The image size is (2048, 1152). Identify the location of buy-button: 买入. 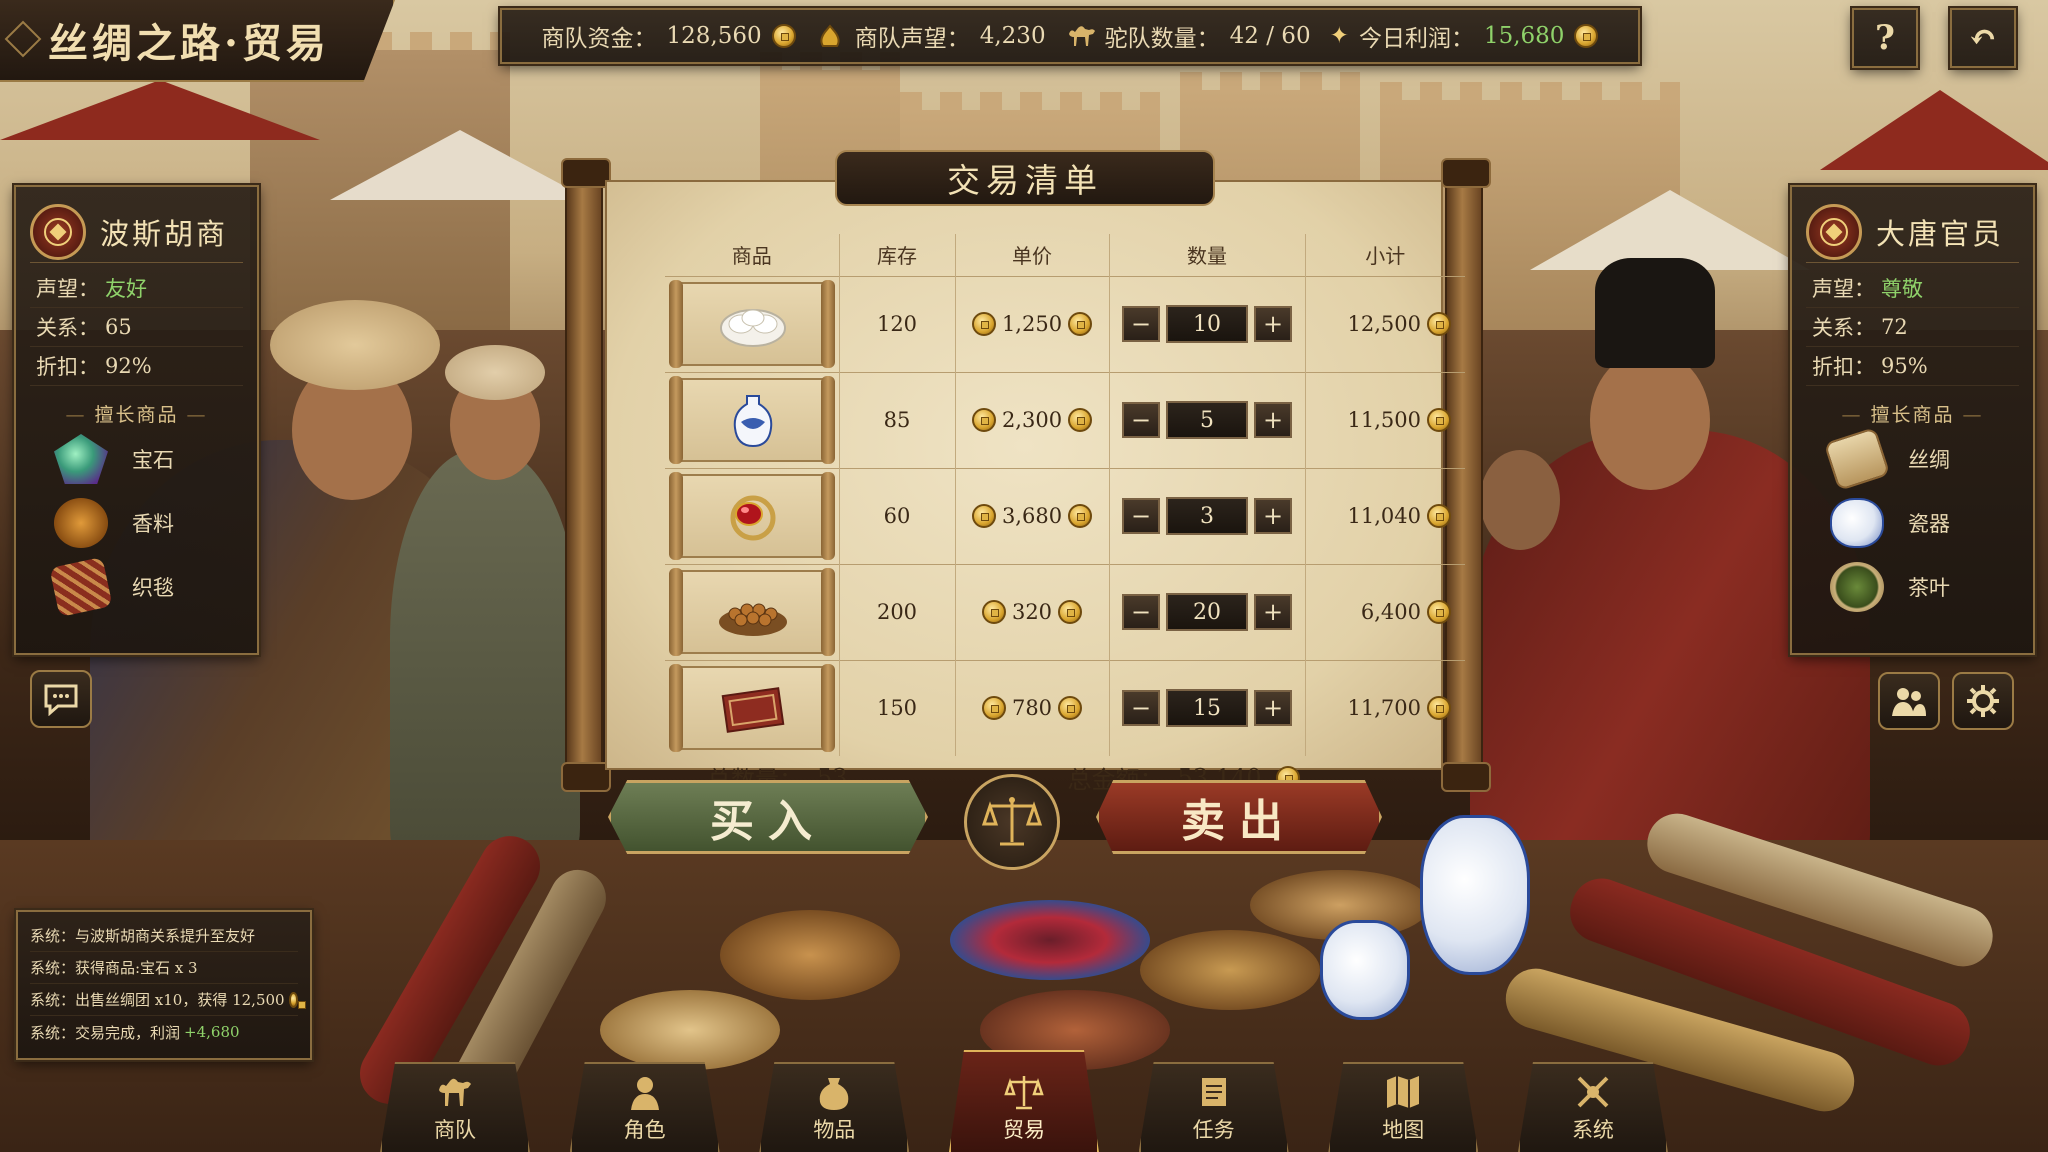
(768, 817).